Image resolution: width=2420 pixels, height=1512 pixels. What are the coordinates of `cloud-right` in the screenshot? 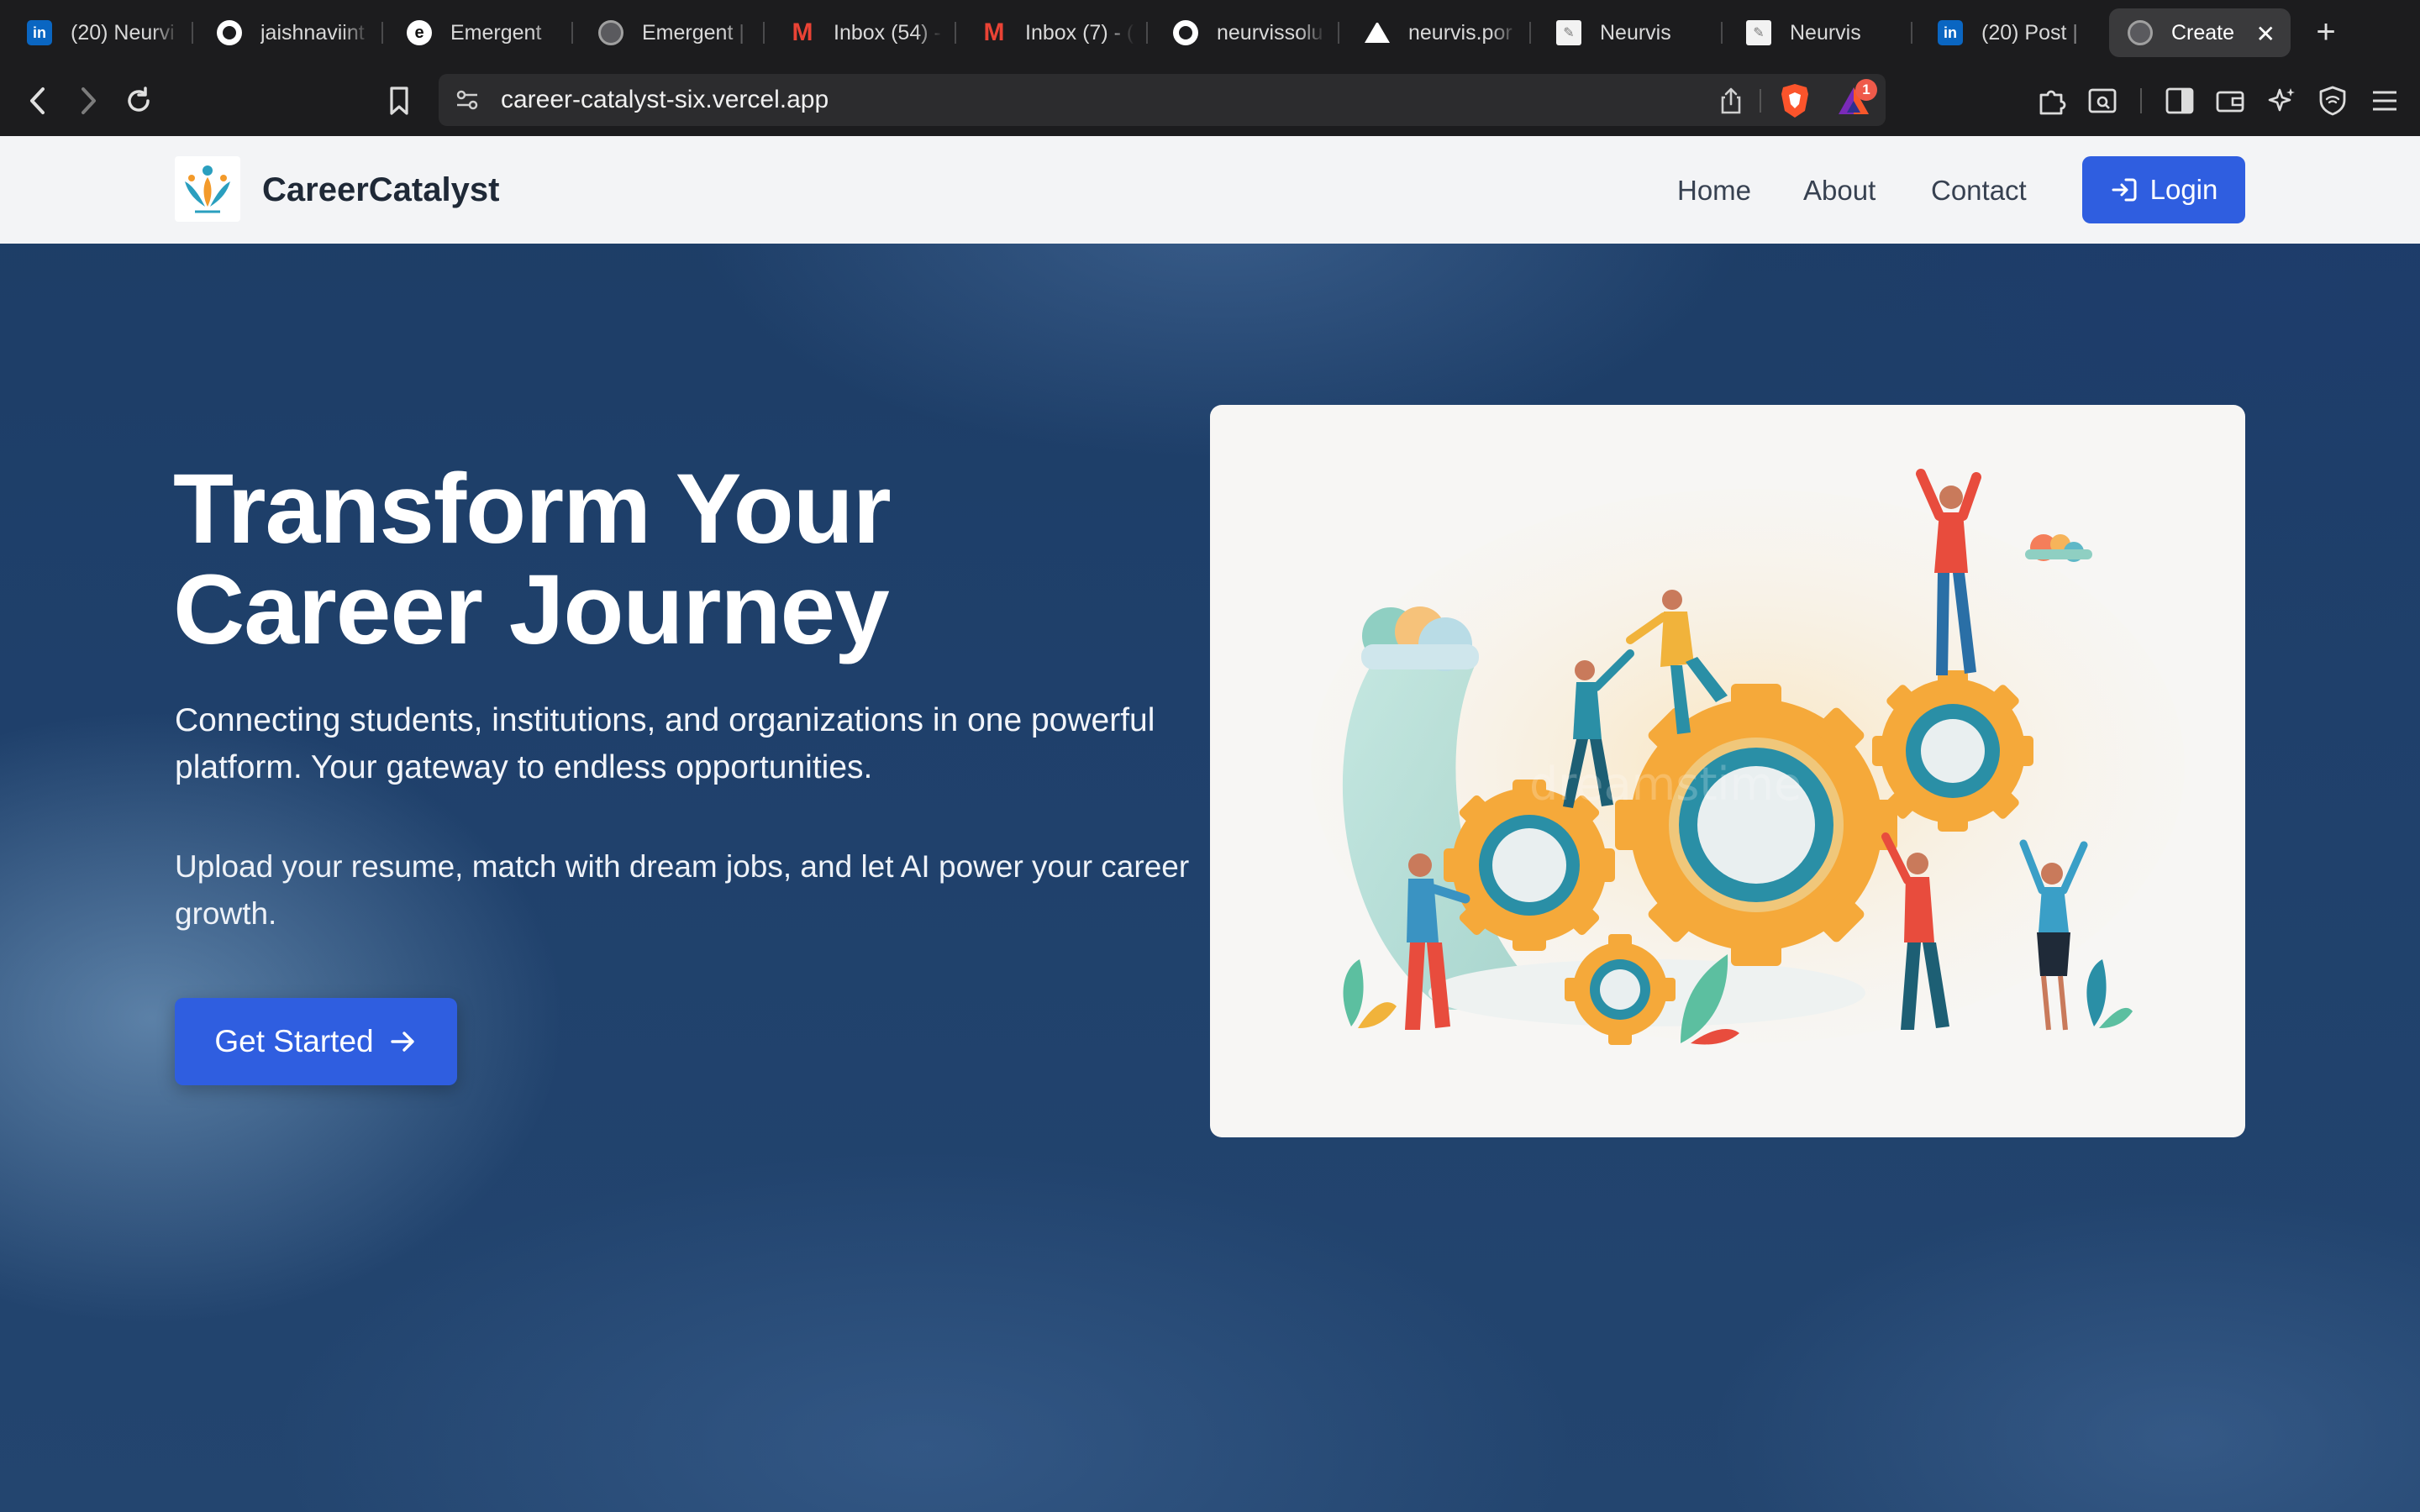 It's located at (2058, 548).